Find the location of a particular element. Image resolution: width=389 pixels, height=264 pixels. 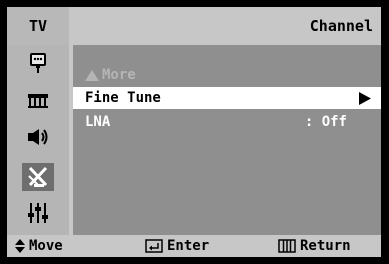

mode-label: TV is located at coordinates (38, 26).